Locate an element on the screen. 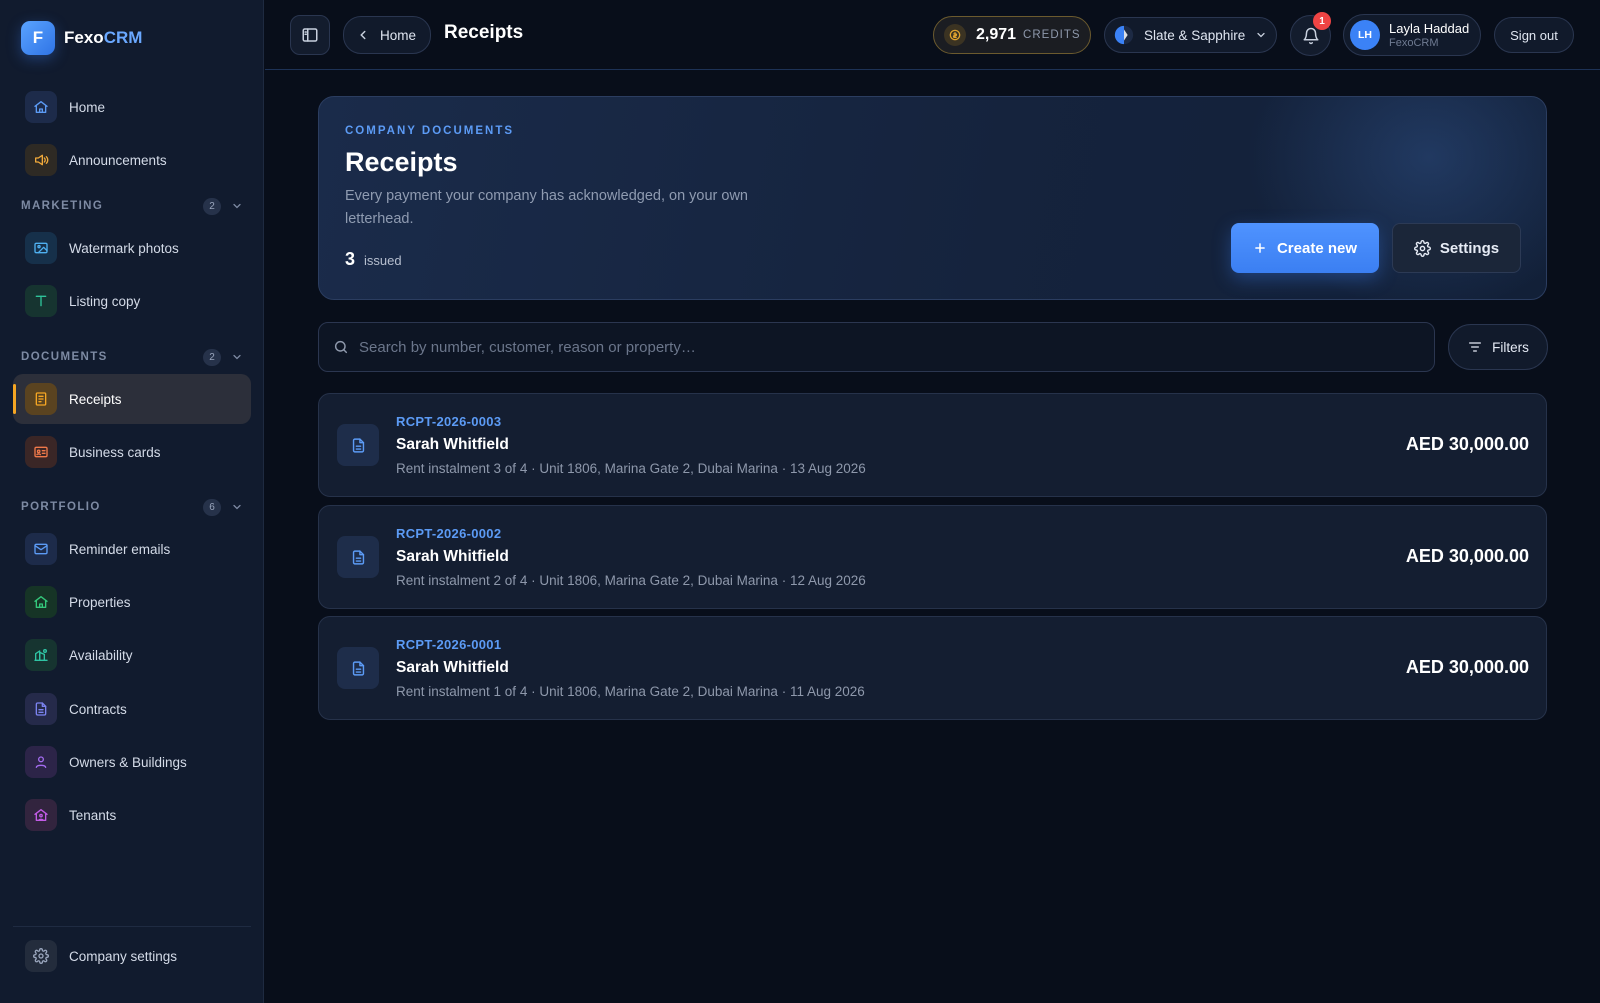 Image resolution: width=1600 pixels, height=1003 pixels. sidebar-item-label: Company settings is located at coordinates (123, 956).